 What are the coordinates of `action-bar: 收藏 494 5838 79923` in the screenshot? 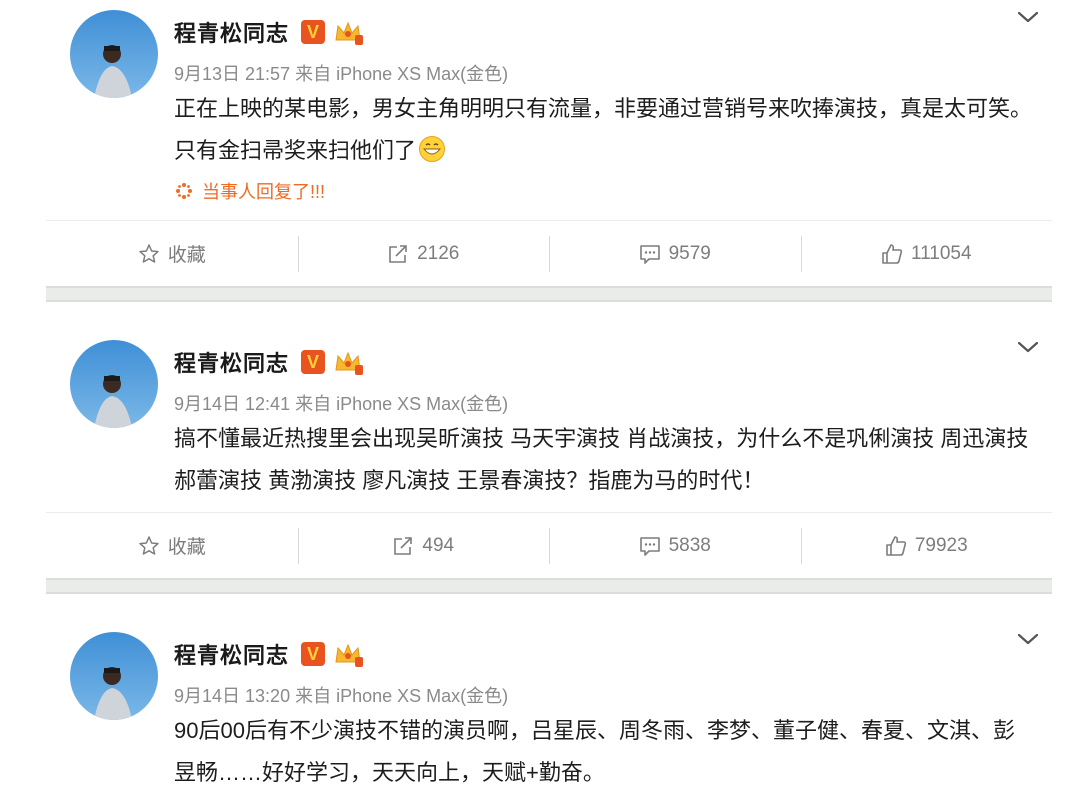 It's located at (549, 545).